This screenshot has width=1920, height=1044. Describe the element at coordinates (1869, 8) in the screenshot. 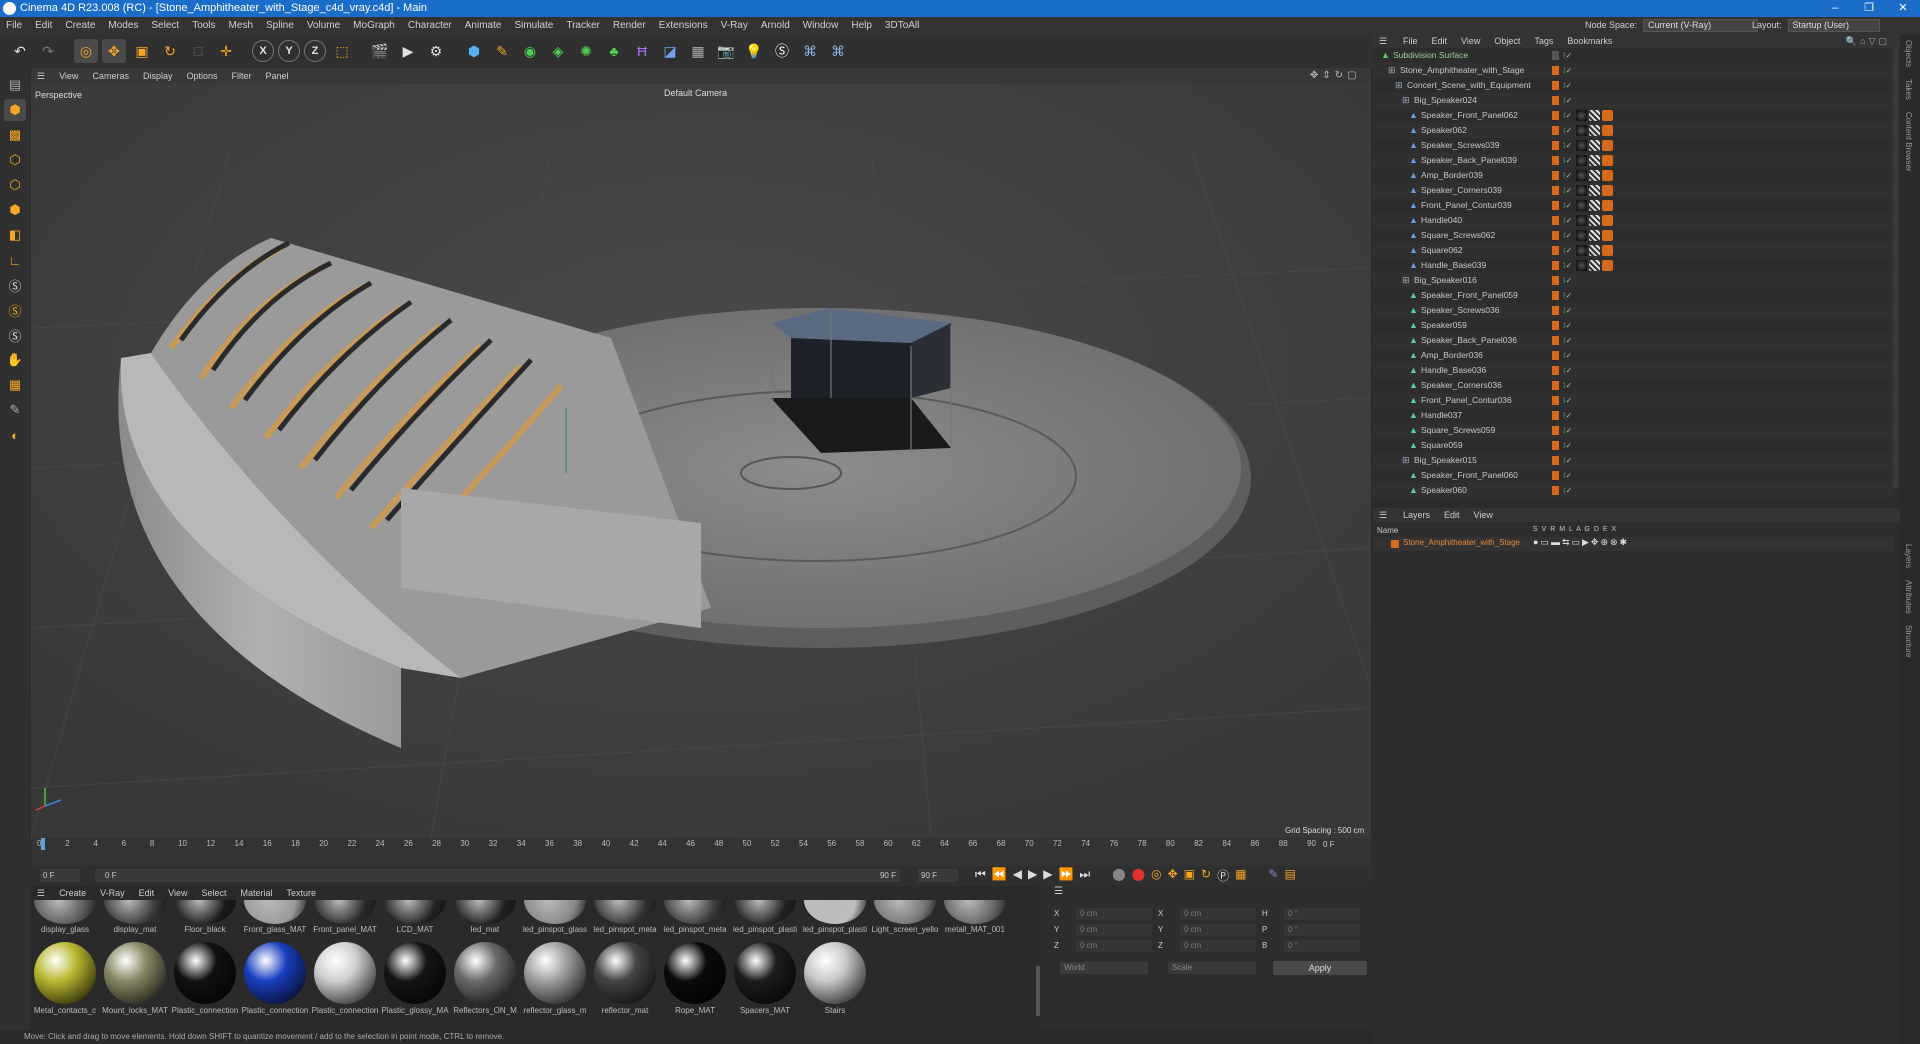

I see `maximize-button: ❐` at that location.